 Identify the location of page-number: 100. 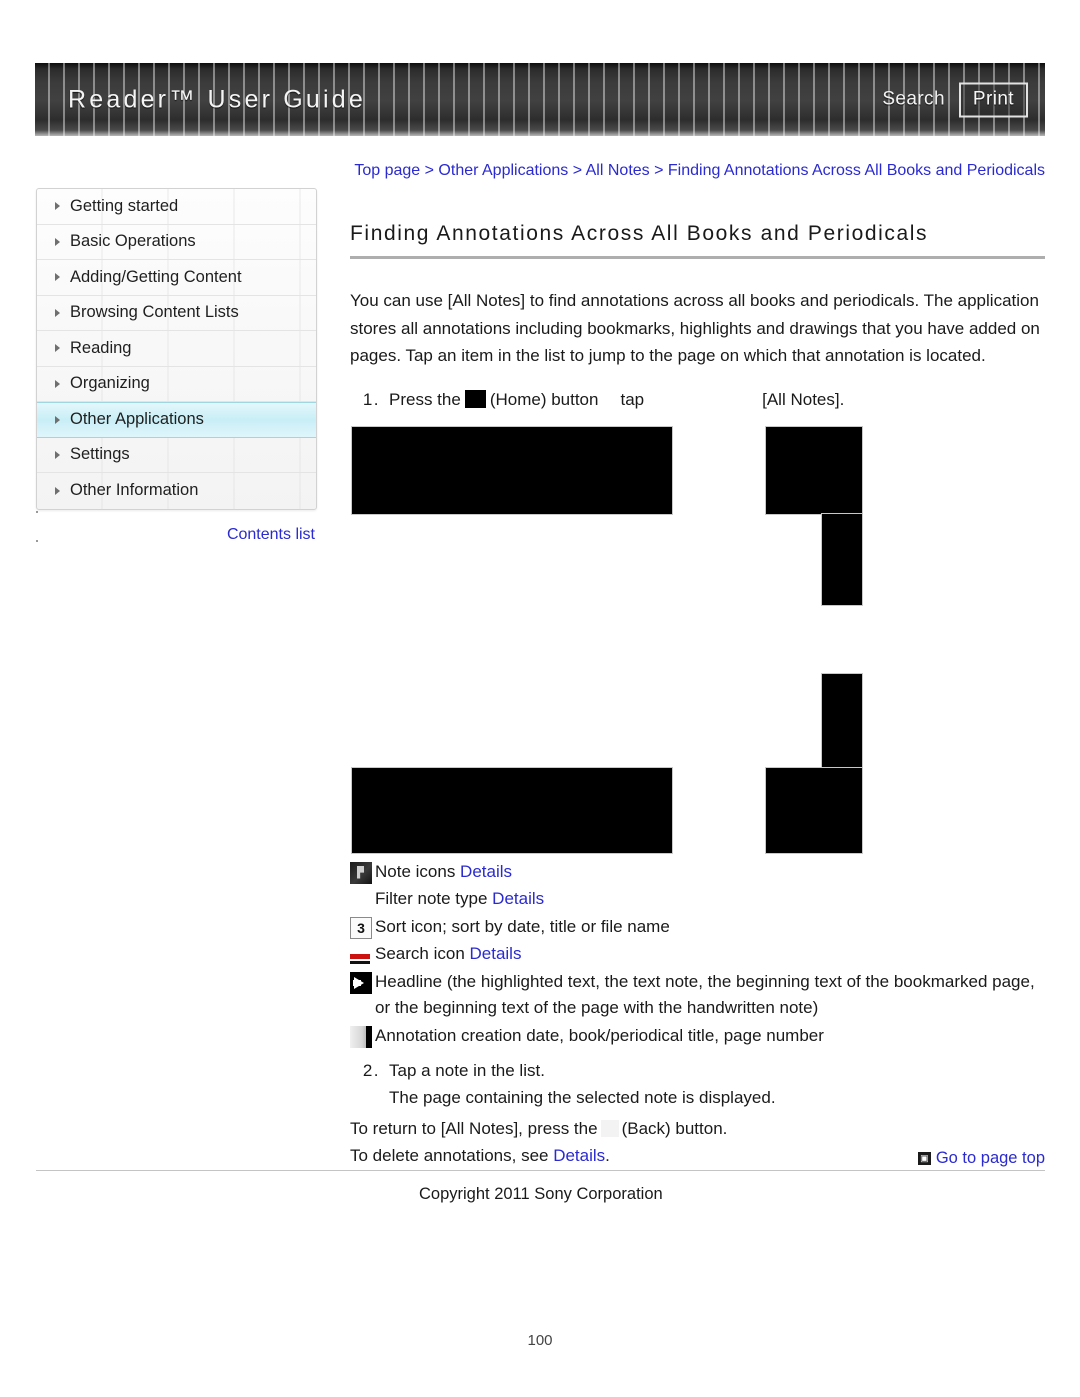
(540, 1340).